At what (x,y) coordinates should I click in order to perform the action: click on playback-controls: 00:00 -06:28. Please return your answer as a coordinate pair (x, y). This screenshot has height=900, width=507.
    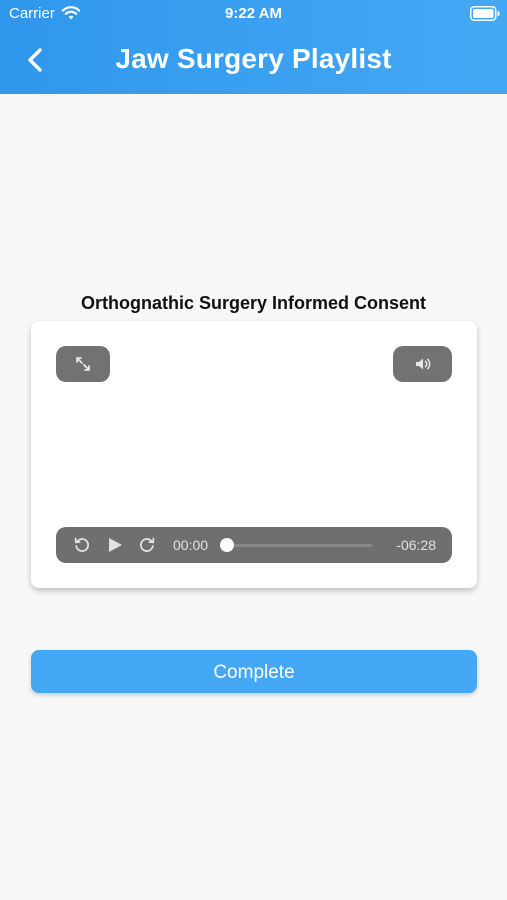
    Looking at the image, I should click on (254, 545).